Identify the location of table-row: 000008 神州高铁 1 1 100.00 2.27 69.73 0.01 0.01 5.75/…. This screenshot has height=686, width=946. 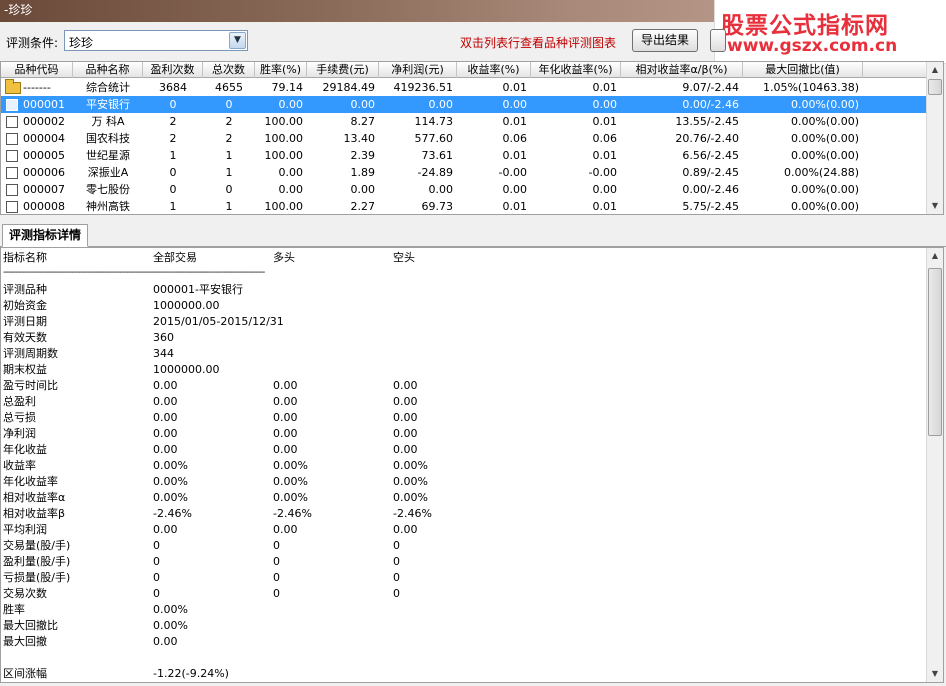
(464, 206).